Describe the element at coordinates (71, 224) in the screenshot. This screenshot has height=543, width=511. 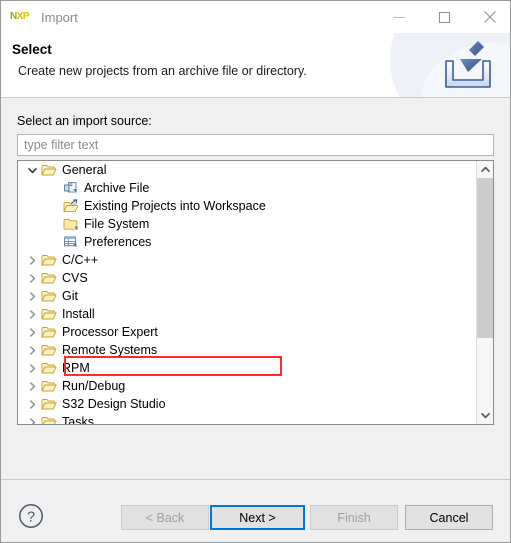
I see `closed-folder-icon` at that location.